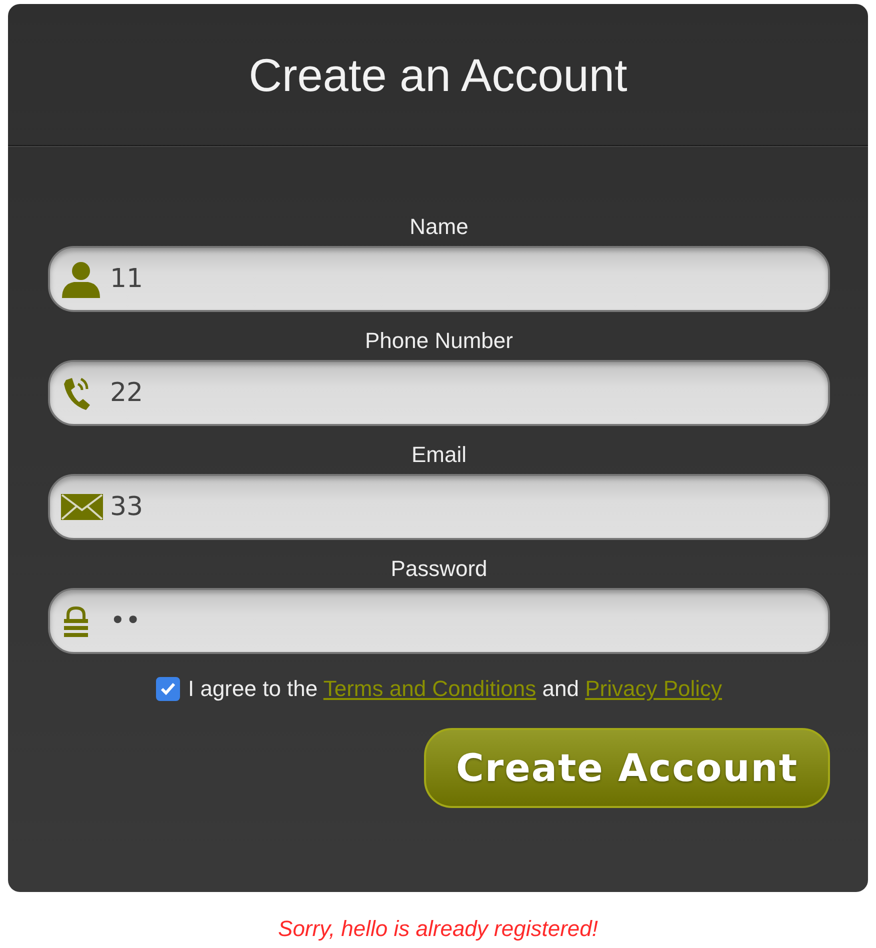 The height and width of the screenshot is (948, 876). What do you see at coordinates (627, 768) in the screenshot?
I see `create-account-button: Create Account` at bounding box center [627, 768].